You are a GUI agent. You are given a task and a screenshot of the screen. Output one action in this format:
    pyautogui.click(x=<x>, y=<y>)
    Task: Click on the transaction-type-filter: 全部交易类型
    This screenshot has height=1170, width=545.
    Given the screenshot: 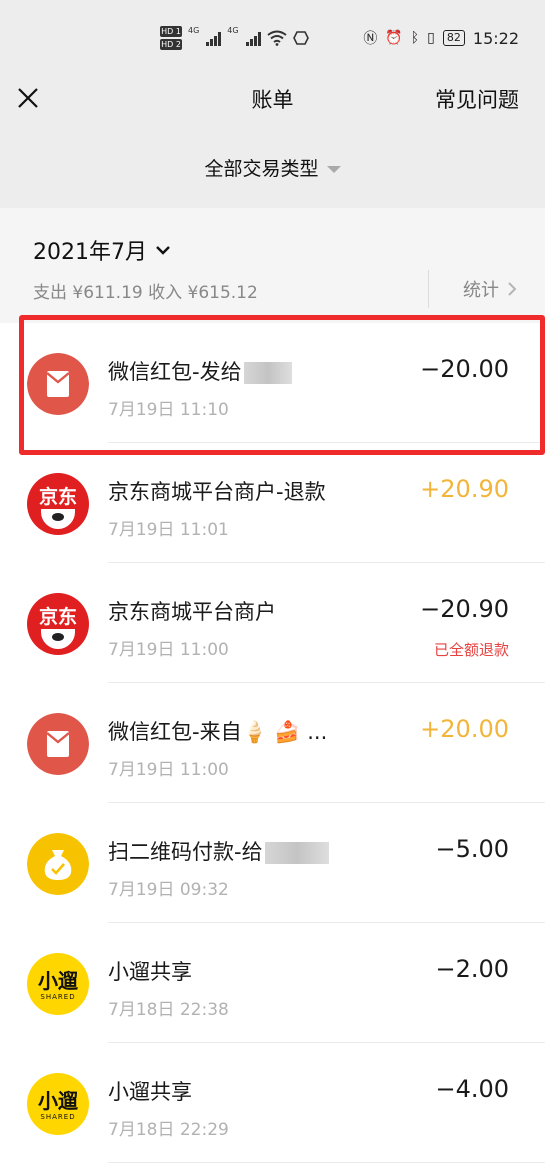 What is the action you would take?
    pyautogui.click(x=272, y=167)
    